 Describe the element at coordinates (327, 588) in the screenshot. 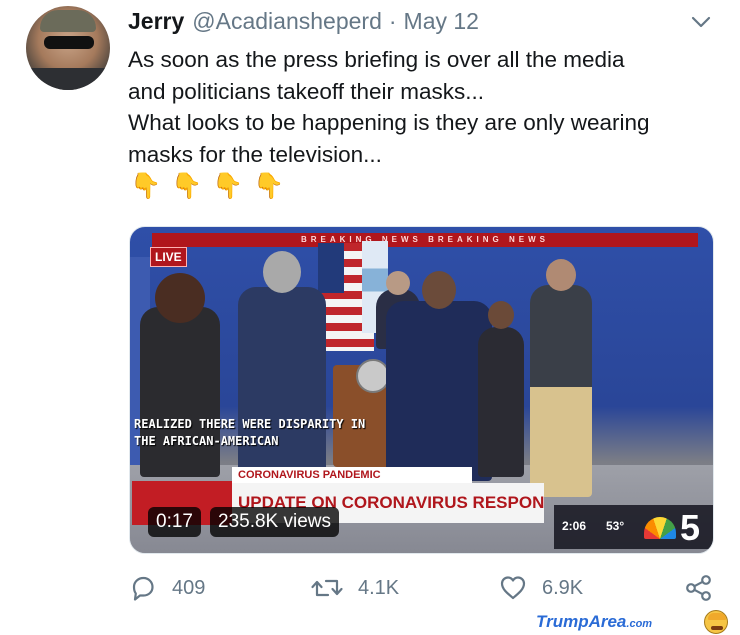

I see `retweet-icon` at that location.